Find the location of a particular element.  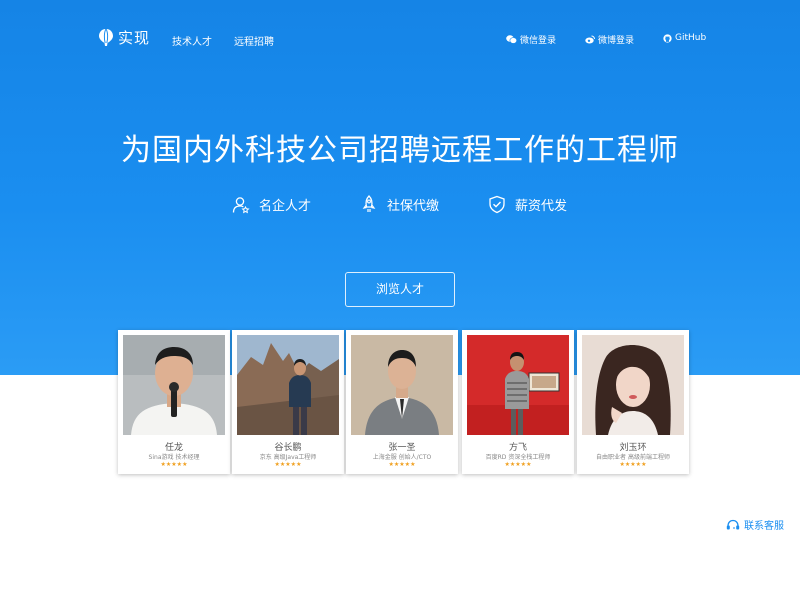

logo: 实现 is located at coordinates (124, 37).